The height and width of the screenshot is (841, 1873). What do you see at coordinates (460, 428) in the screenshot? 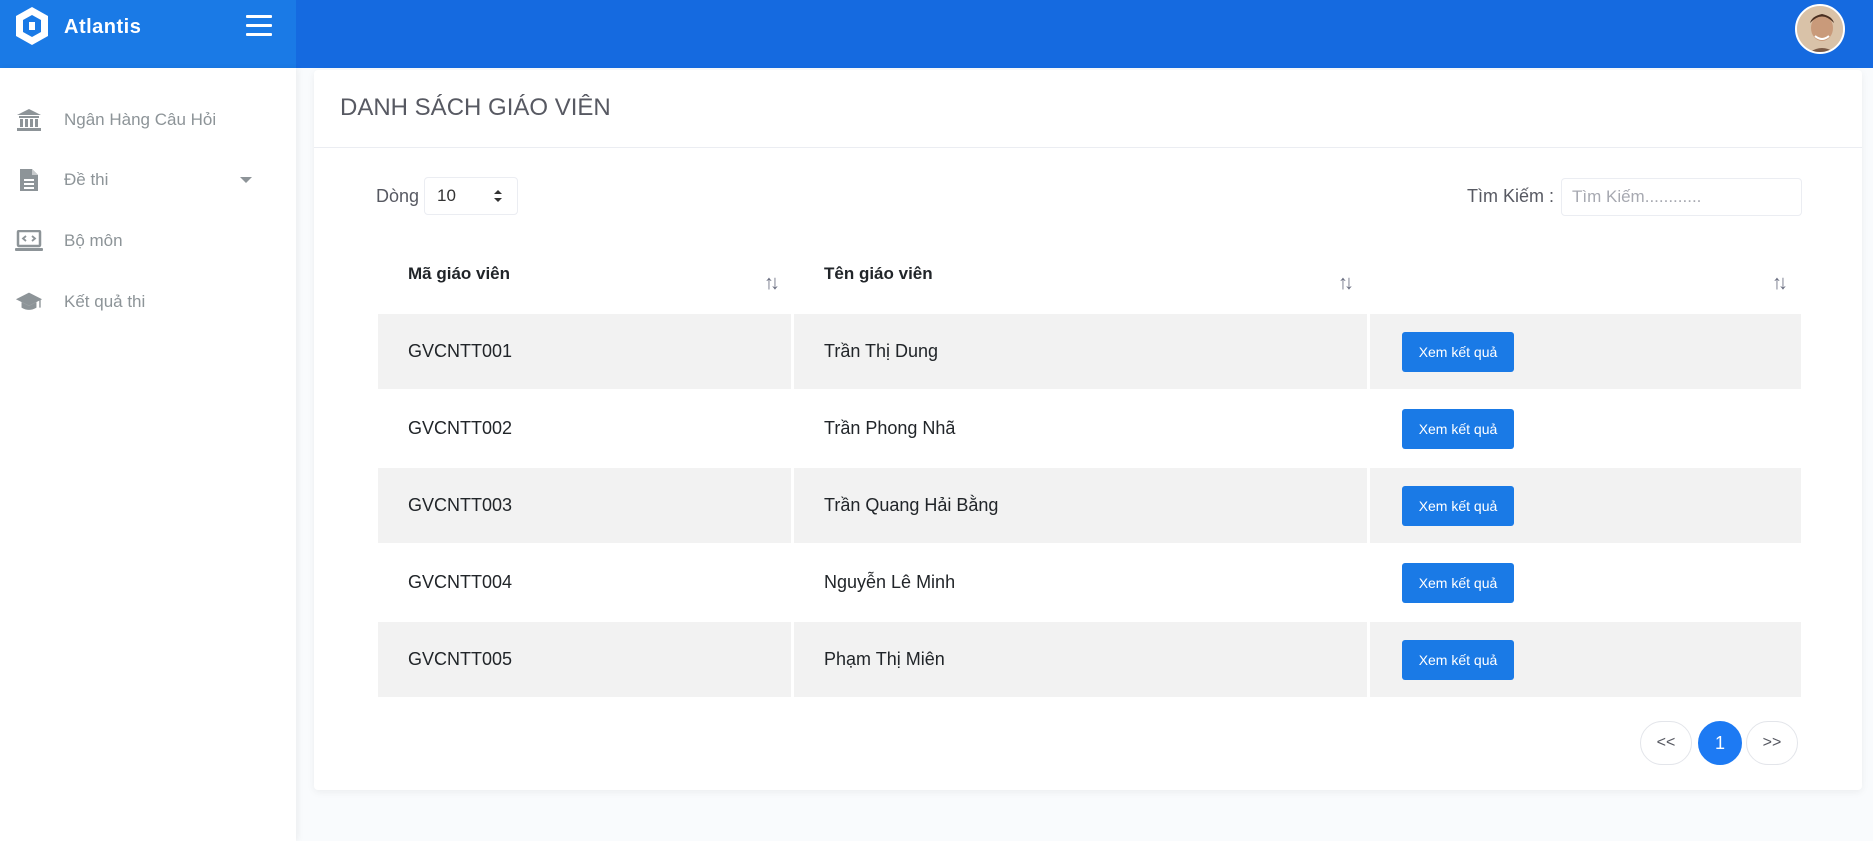
I see `teacher-id-cell: GVCNTT002` at bounding box center [460, 428].